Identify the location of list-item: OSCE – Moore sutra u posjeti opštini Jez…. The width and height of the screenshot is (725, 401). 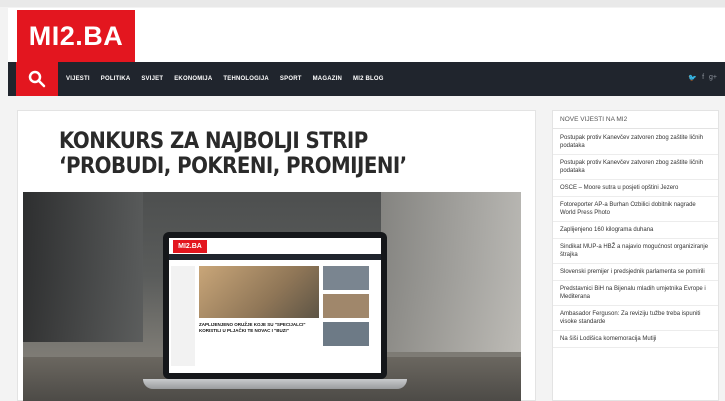
(635, 188).